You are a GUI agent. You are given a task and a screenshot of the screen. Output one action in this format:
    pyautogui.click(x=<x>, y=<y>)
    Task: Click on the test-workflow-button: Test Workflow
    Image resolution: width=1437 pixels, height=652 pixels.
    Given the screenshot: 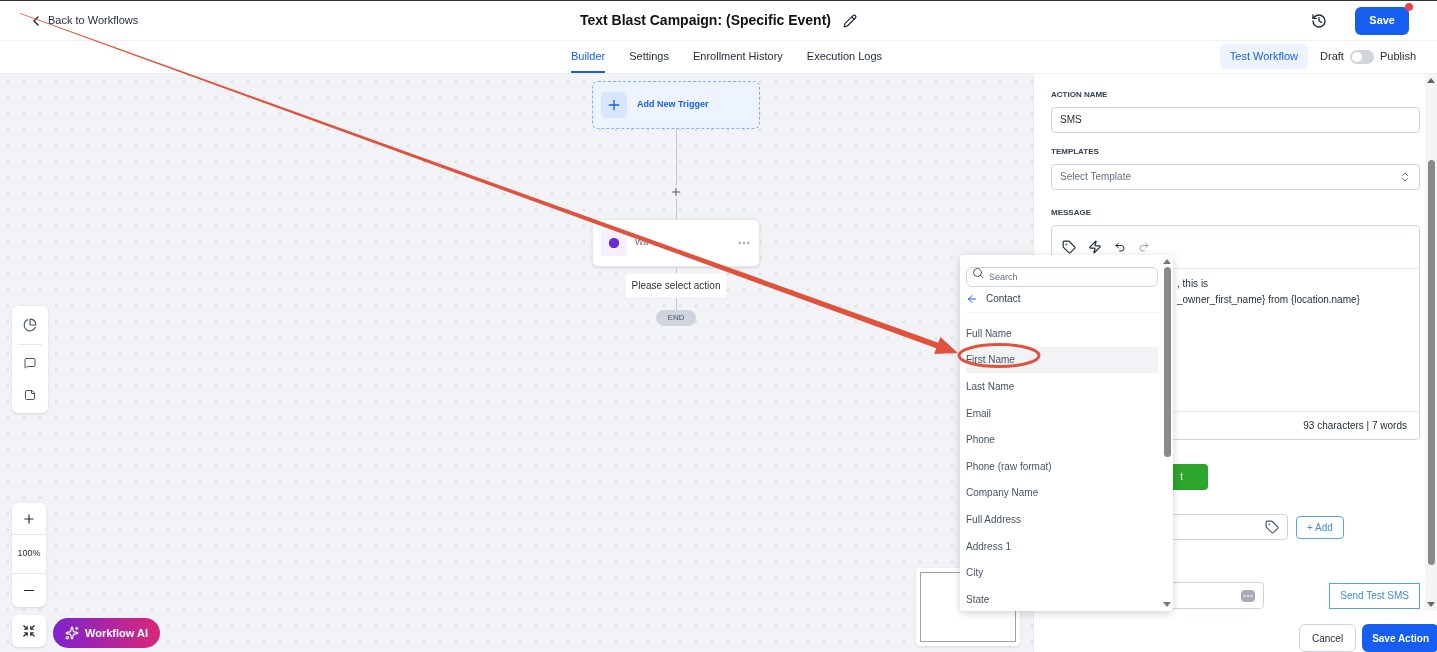 What is the action you would take?
    pyautogui.click(x=1264, y=56)
    